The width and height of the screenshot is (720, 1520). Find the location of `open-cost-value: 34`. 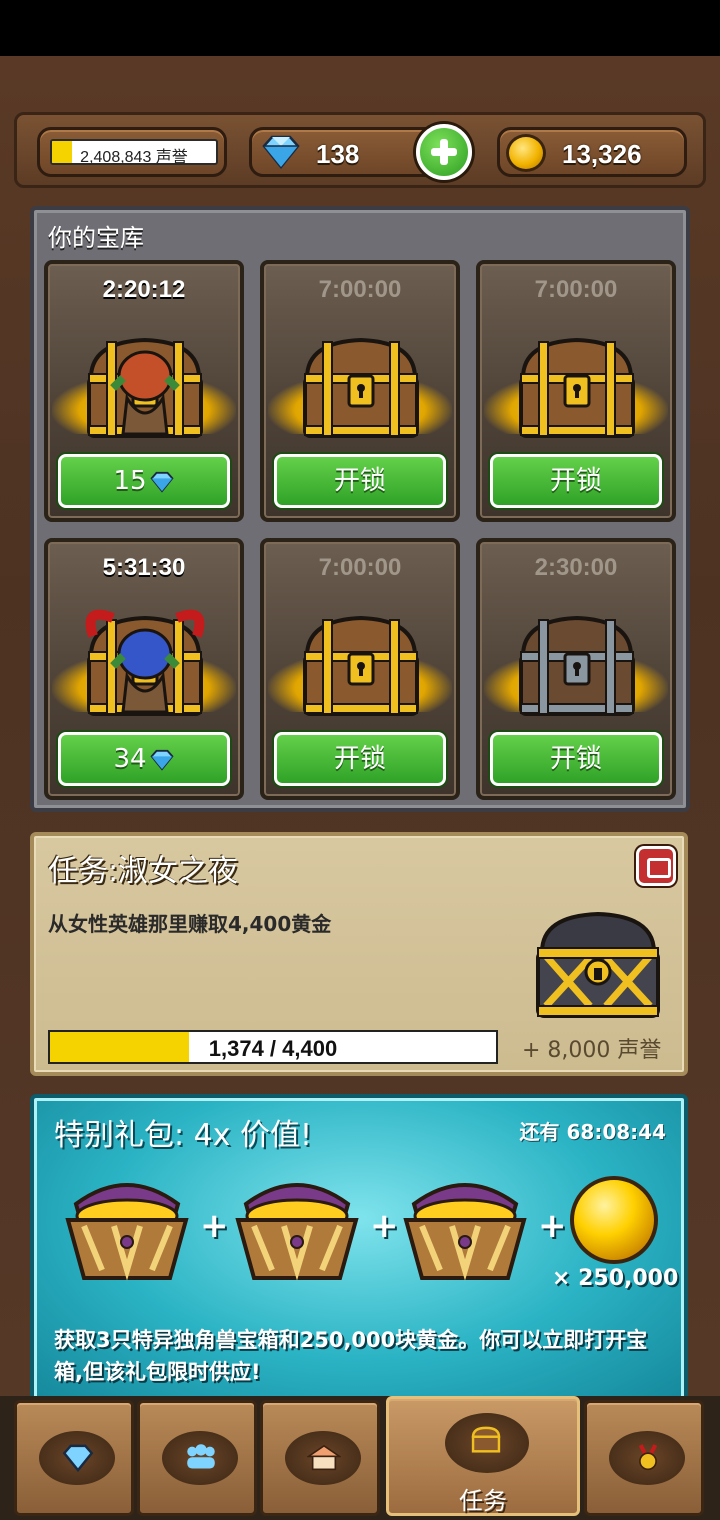

open-cost-value: 34 is located at coordinates (130, 759).